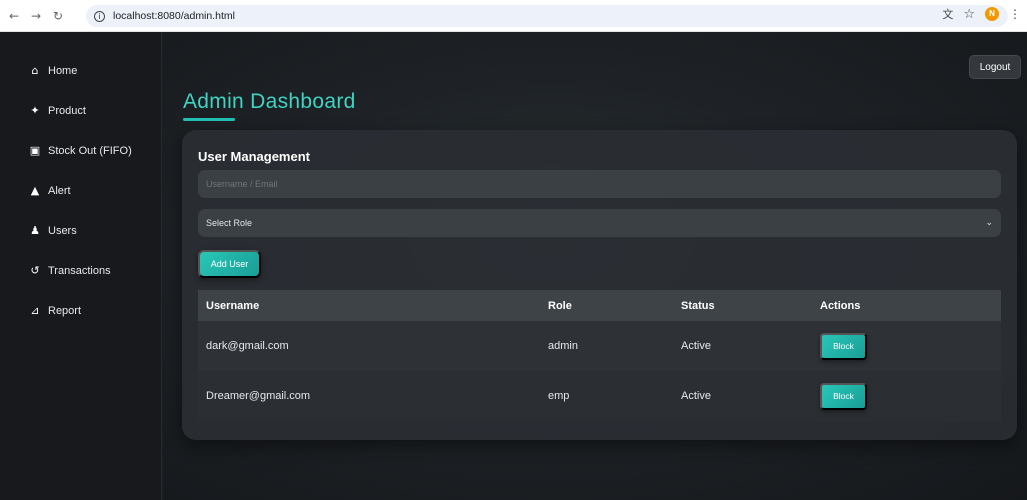 The image size is (1027, 500). What do you see at coordinates (58, 16) in the screenshot?
I see `reload-icon: ↻` at bounding box center [58, 16].